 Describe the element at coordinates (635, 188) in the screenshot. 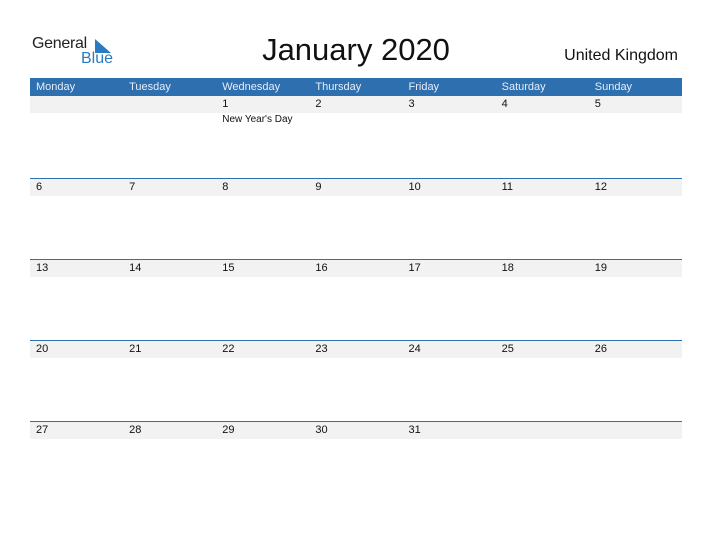

I see `day-cell: 12` at that location.